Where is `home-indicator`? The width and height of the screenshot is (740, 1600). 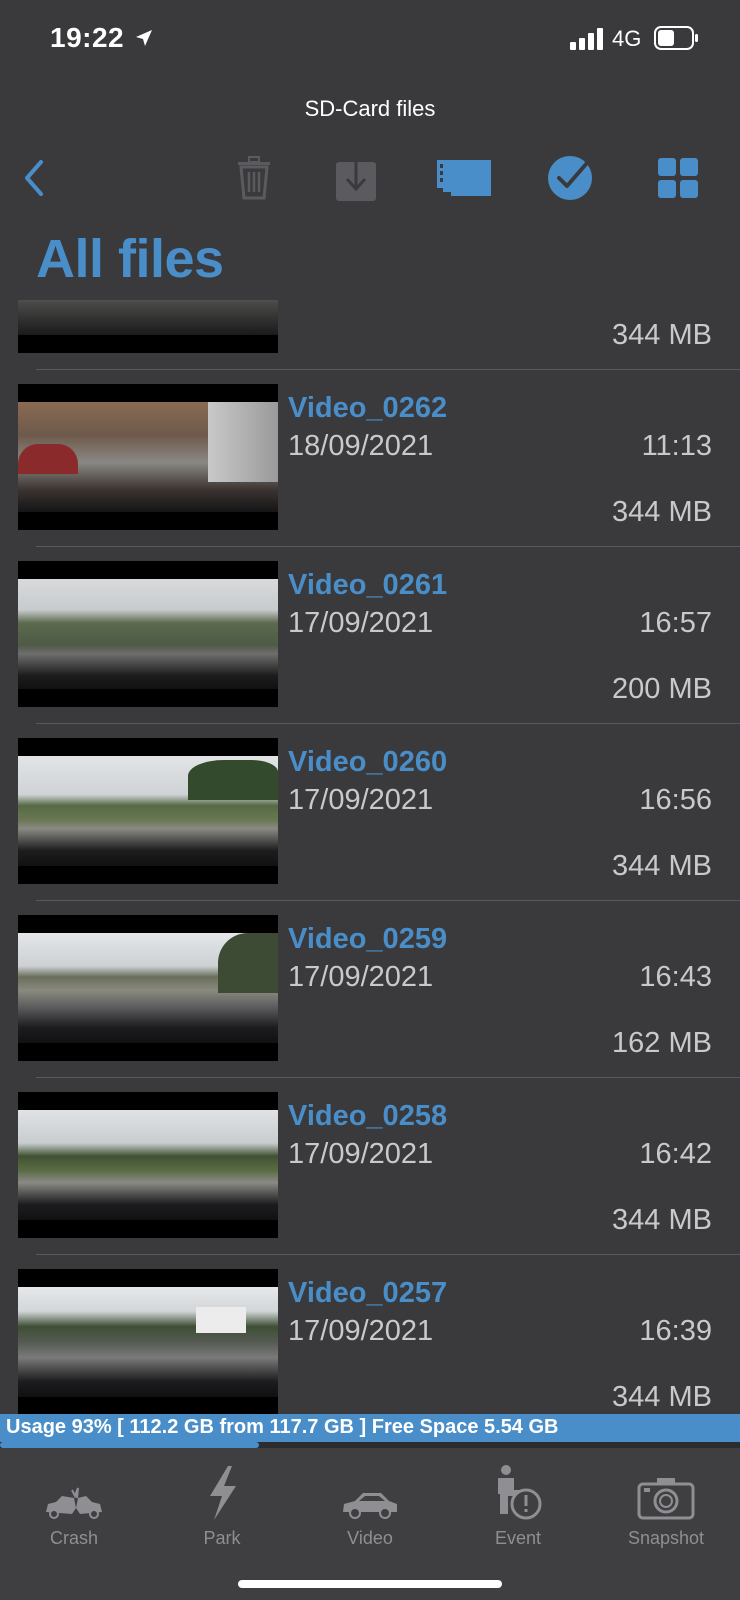 home-indicator is located at coordinates (370, 1584).